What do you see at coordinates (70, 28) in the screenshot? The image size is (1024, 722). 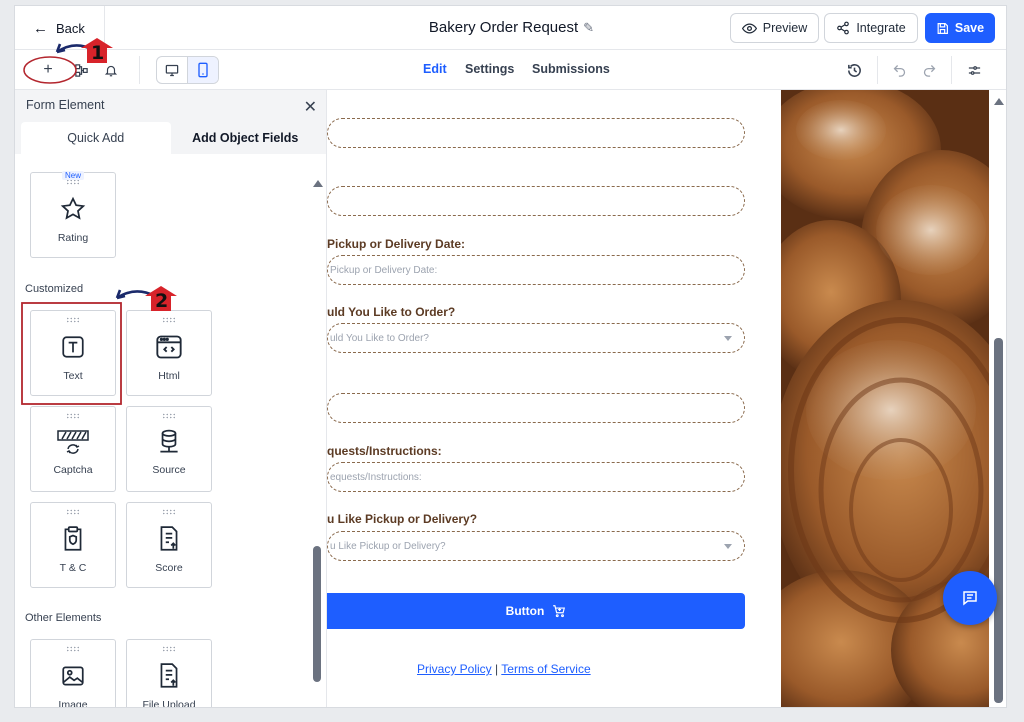 I see `back-label: Back` at bounding box center [70, 28].